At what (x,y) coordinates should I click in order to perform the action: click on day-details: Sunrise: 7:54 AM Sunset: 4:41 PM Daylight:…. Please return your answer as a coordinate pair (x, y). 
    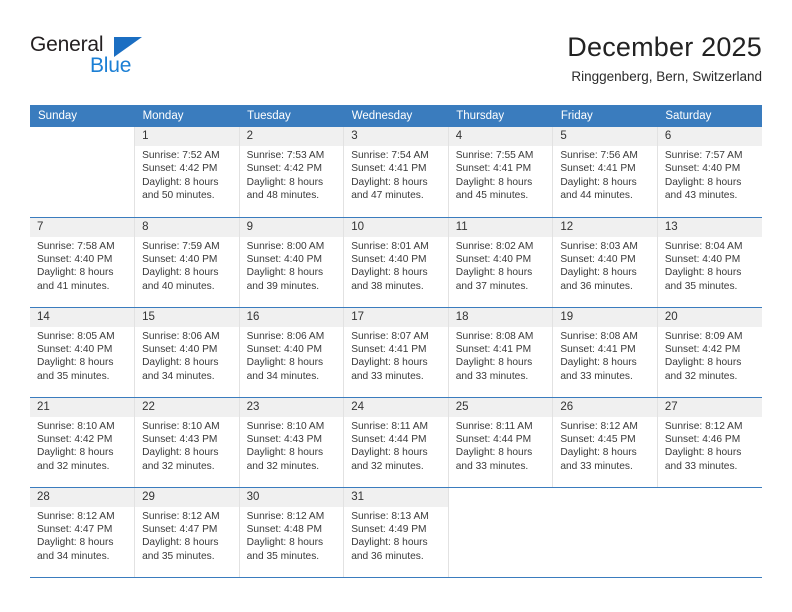
    Looking at the image, I should click on (396, 174).